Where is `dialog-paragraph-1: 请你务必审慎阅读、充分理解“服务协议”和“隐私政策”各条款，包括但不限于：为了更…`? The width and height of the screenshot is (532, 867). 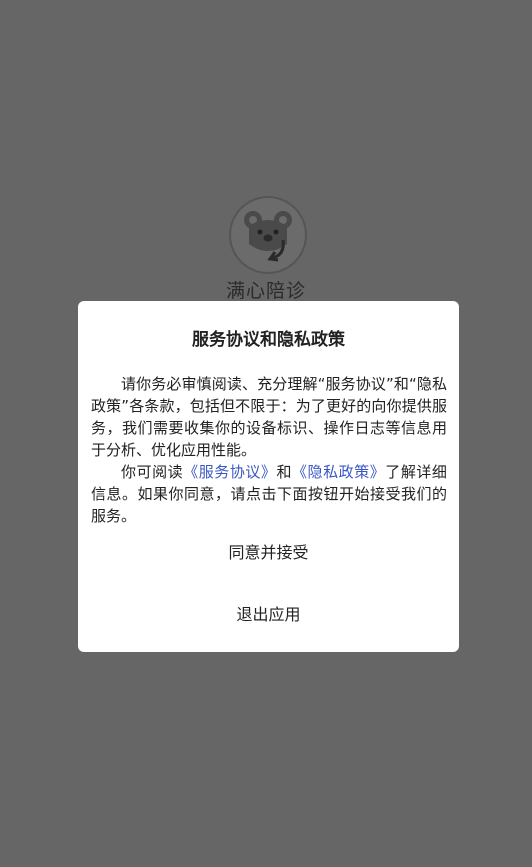
dialog-paragraph-1: 请你务必审慎阅读、充分理解“服务协议”和“隐私政策”各条款，包括但不限于：为了更… is located at coordinates (269, 417).